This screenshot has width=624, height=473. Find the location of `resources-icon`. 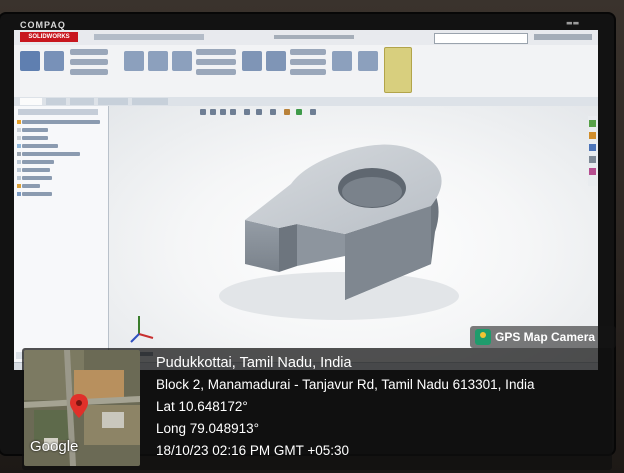

resources-icon is located at coordinates (592, 123).